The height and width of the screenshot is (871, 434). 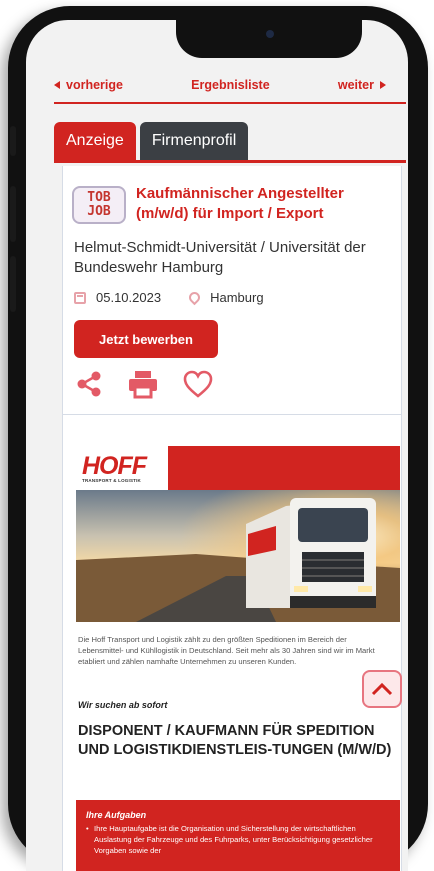 I want to click on camera-icon, so click(x=270, y=34).